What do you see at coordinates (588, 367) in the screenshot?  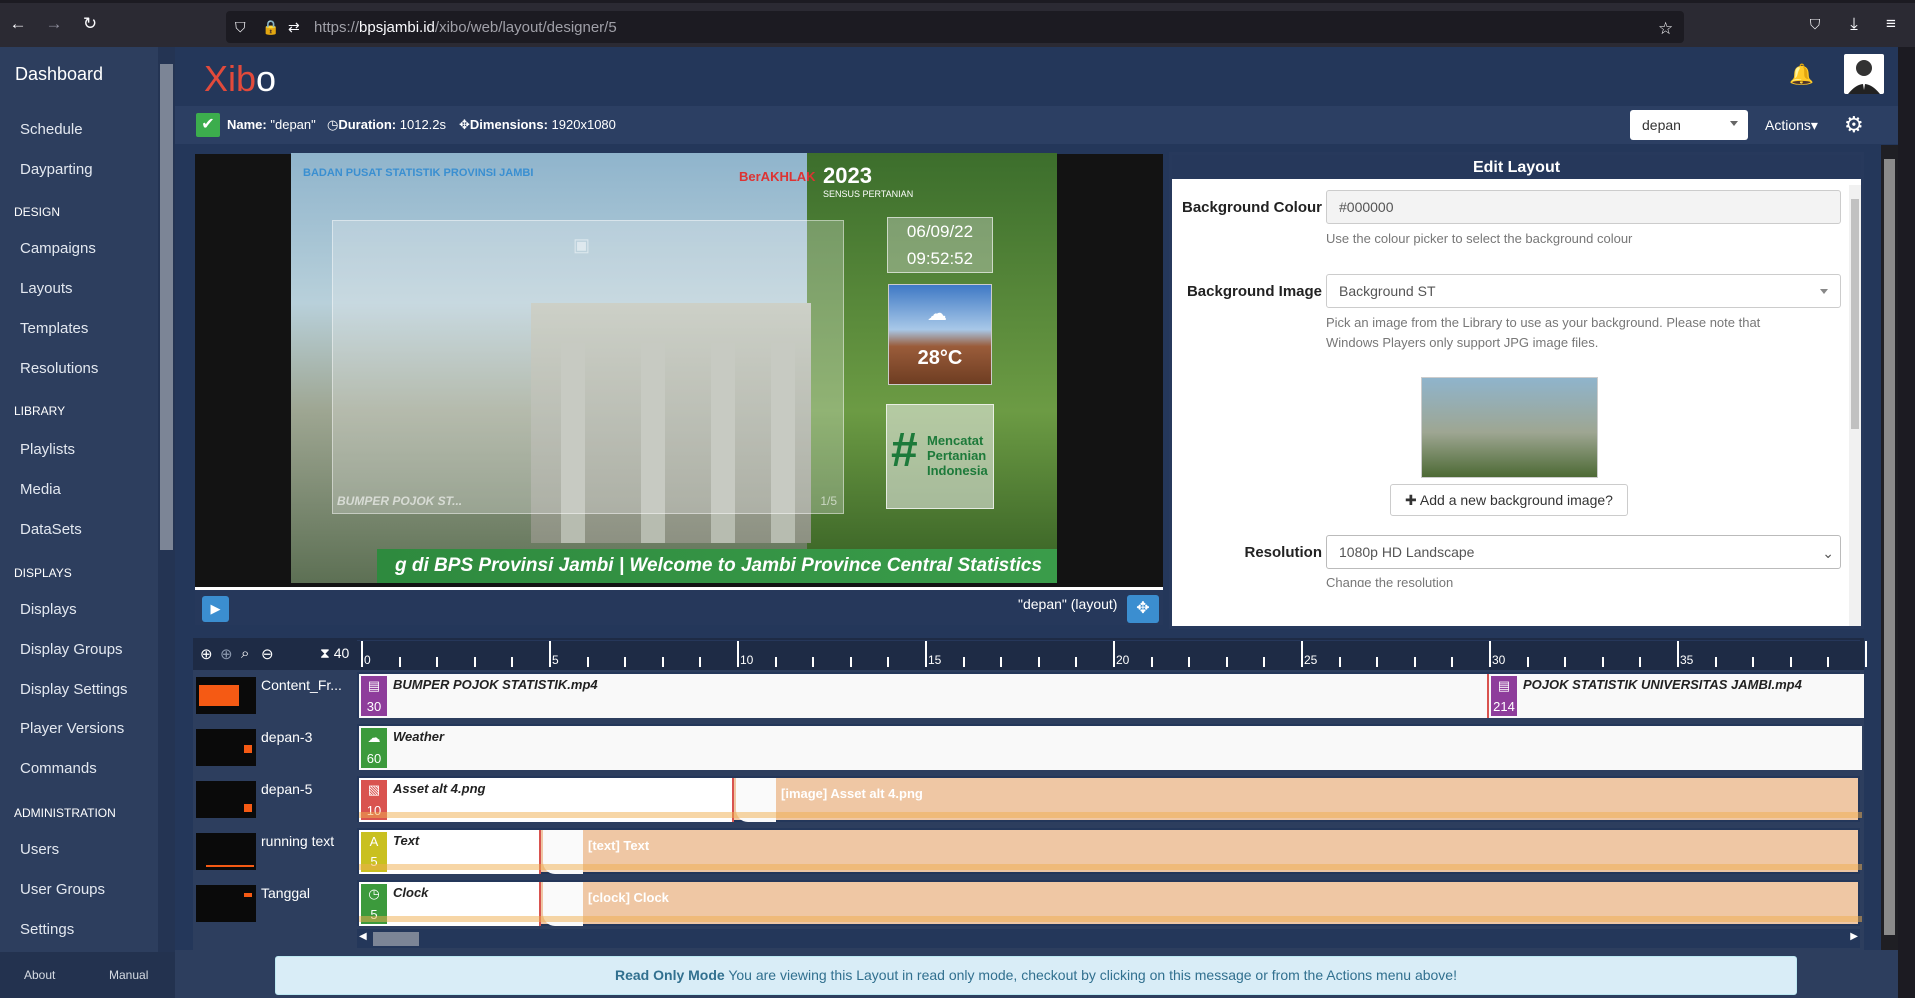 I see `region-content-frame: ▣ BUMPER POJOK ST... 1/5` at bounding box center [588, 367].